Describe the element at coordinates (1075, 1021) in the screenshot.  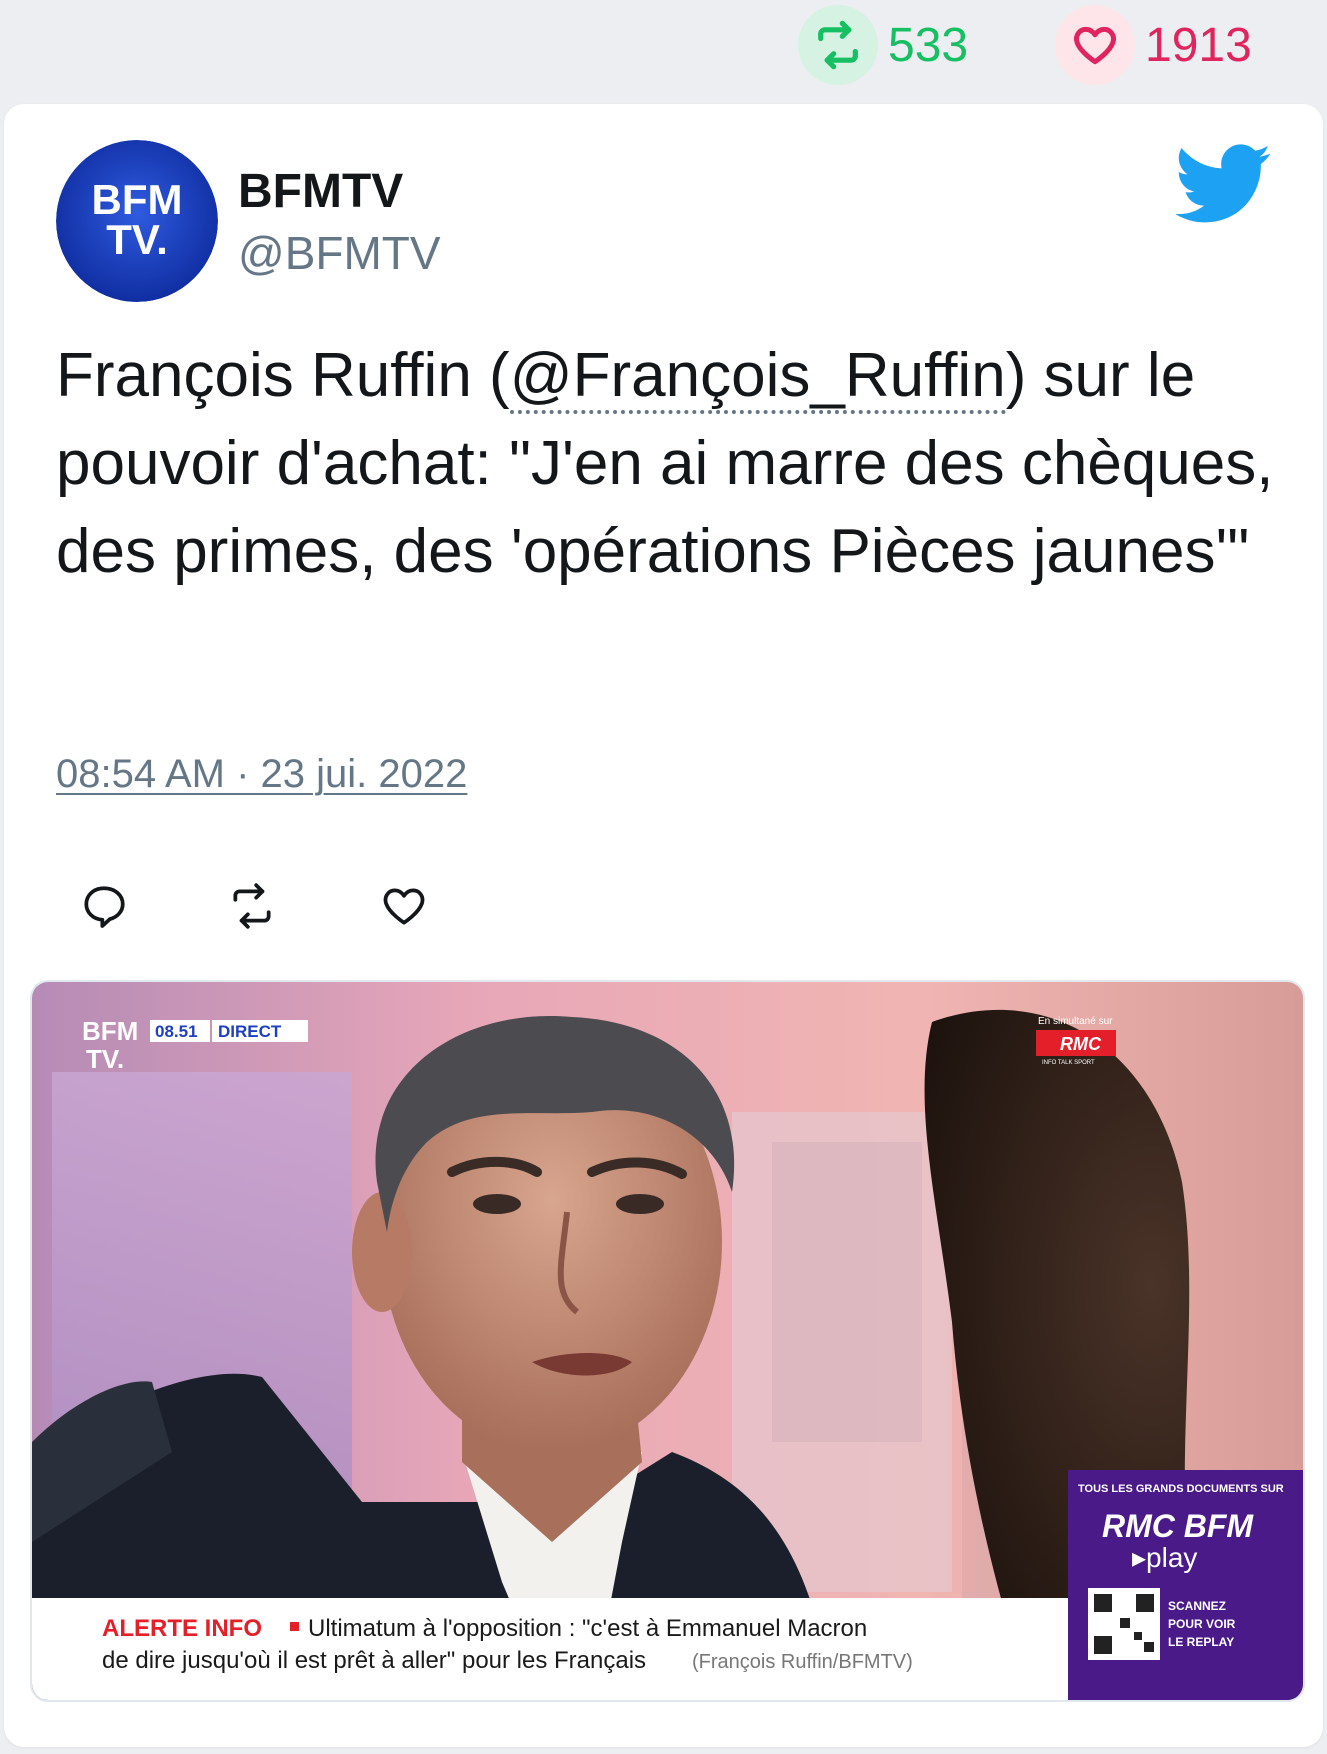
I see `simulcast-label: En simultané sur` at that location.